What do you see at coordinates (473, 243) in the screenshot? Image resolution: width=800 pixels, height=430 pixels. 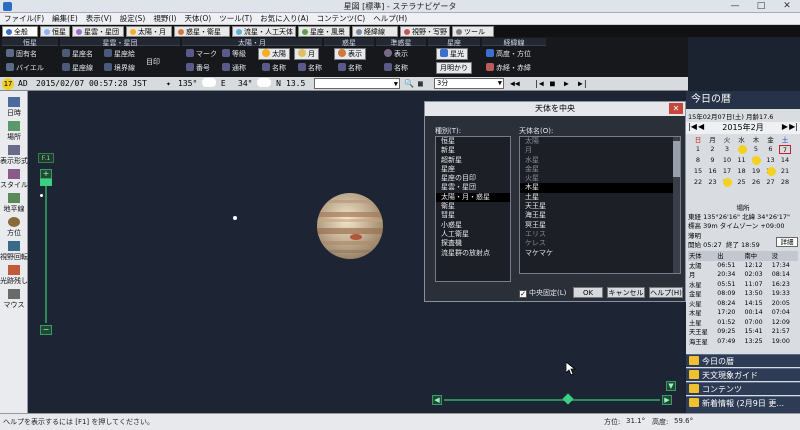 I see `category-item: 探査機` at bounding box center [473, 243].